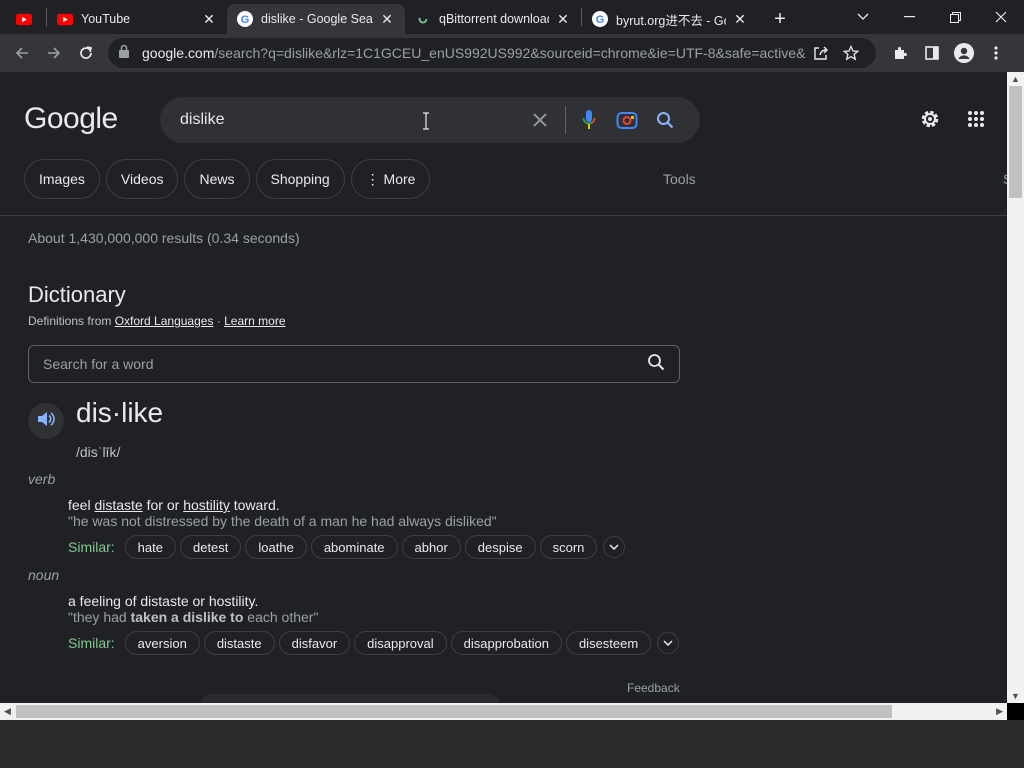  What do you see at coordinates (500, 547) in the screenshot?
I see `synonym-chip: despise` at bounding box center [500, 547].